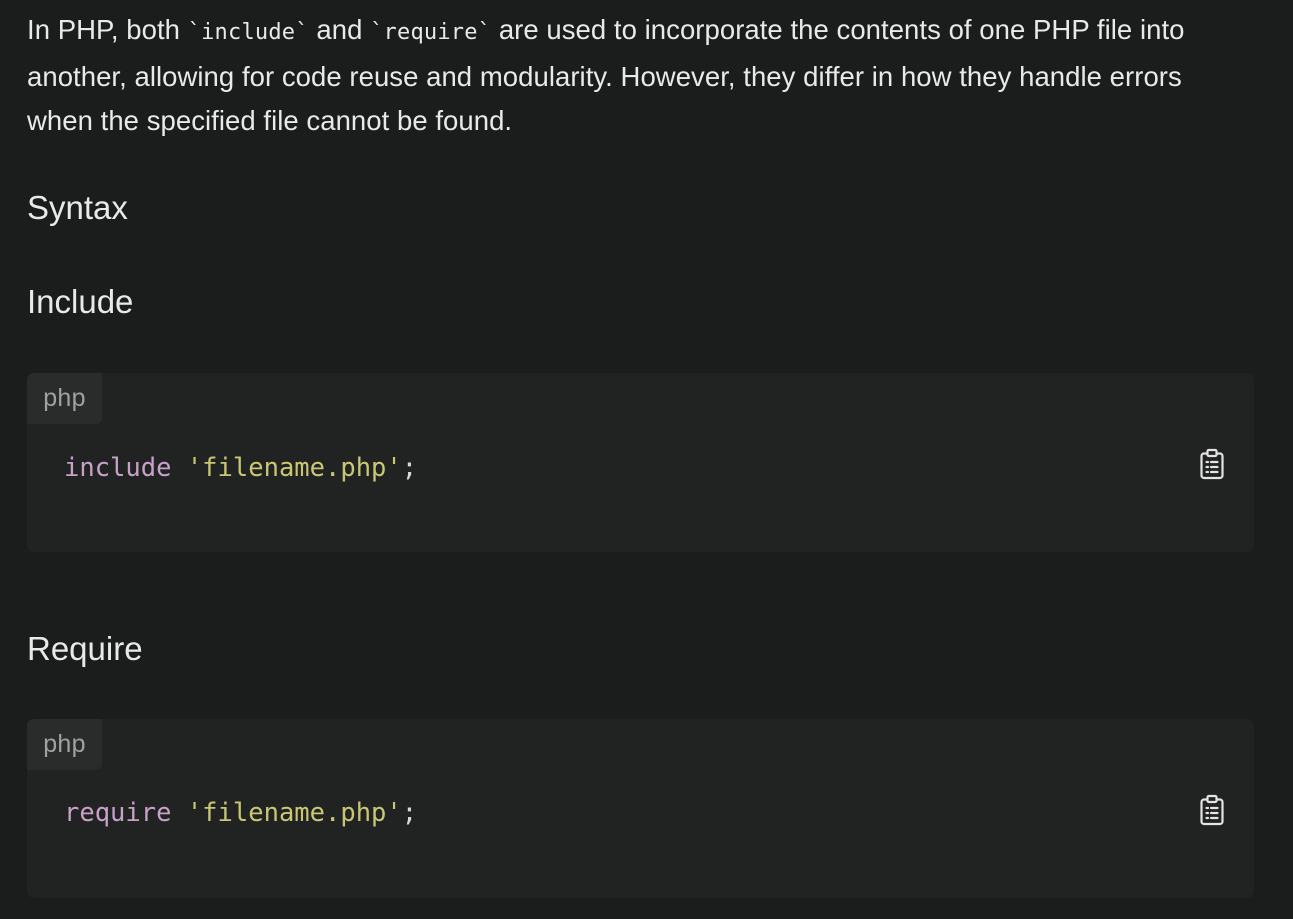  What do you see at coordinates (339, 29) in the screenshot?
I see `intro-text-2: and` at bounding box center [339, 29].